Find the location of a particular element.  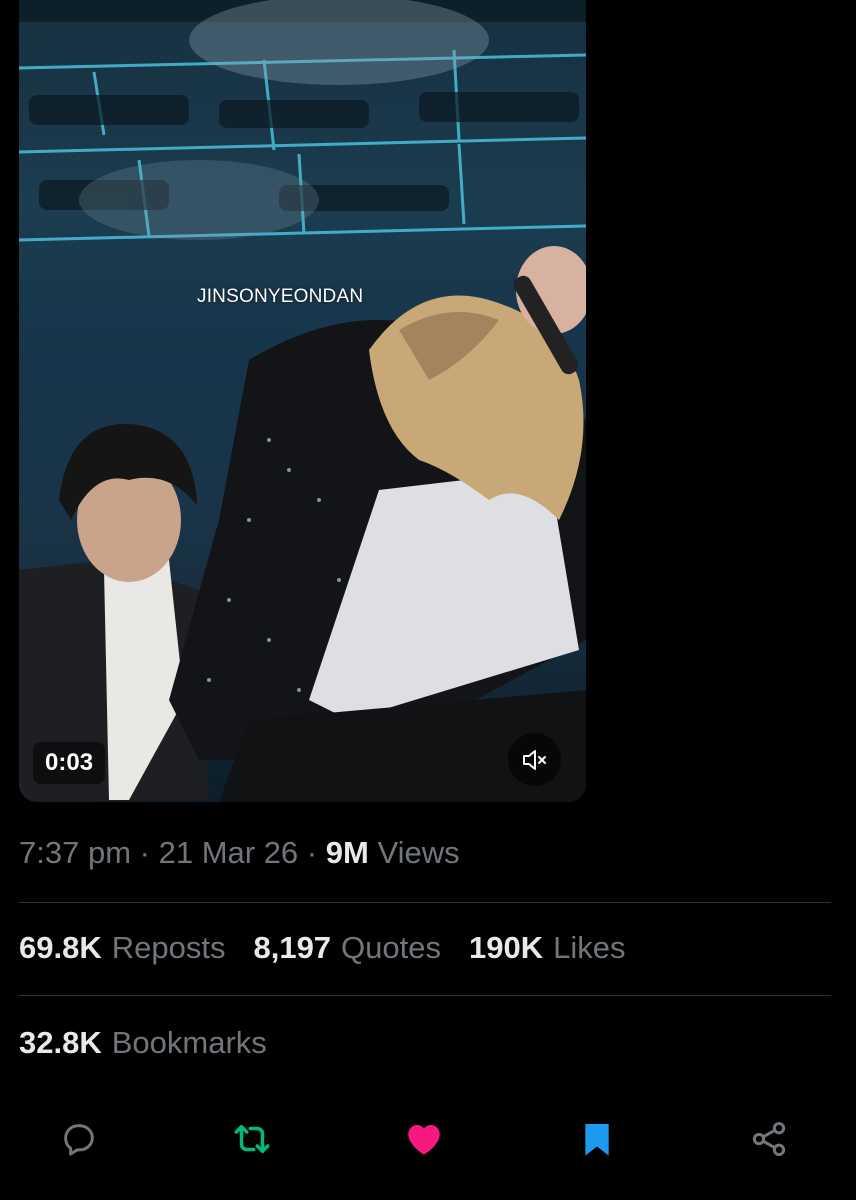

bookmarks-stat: 32.8K Bookmarks is located at coordinates (143, 1043).